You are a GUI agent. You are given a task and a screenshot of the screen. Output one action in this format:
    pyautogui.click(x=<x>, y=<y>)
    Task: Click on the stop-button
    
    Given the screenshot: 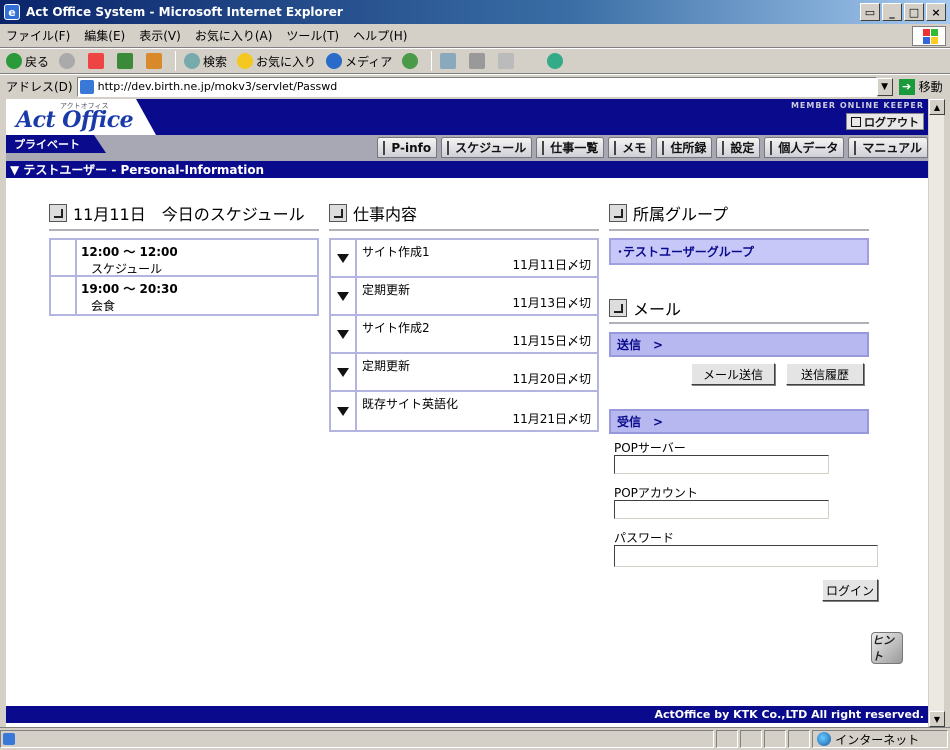 What is the action you would take?
    pyautogui.click(x=97, y=61)
    